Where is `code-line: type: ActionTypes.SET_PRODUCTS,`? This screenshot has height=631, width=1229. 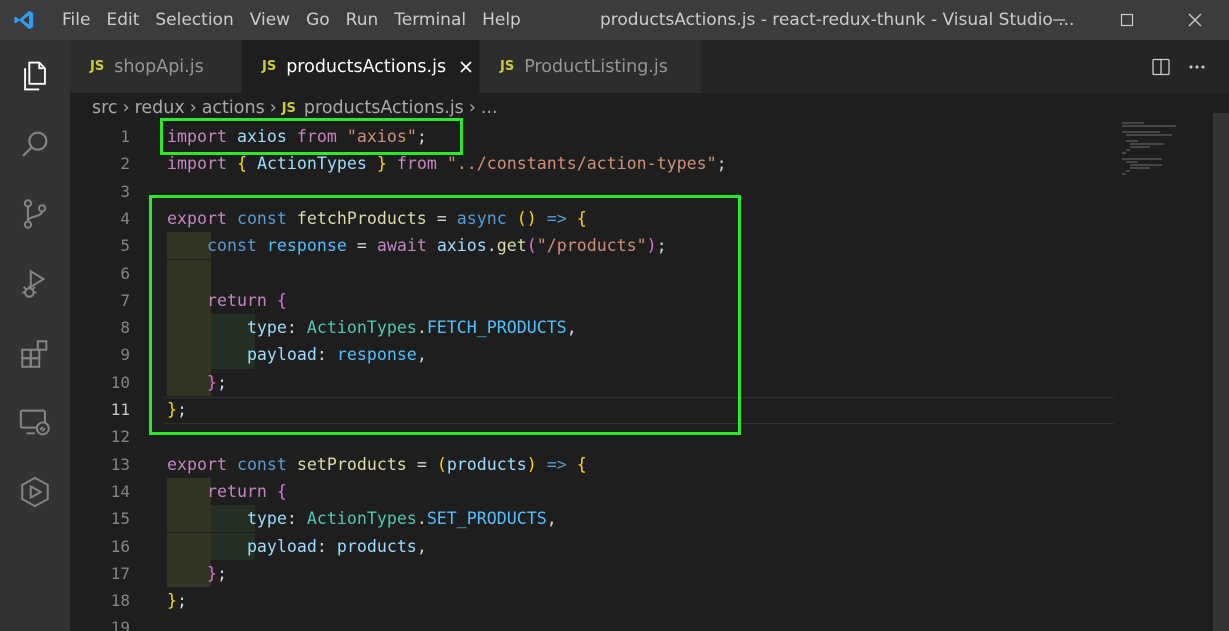
code-line: type: ActionTypes.SET_PRODUCTS, is located at coordinates (401, 519).